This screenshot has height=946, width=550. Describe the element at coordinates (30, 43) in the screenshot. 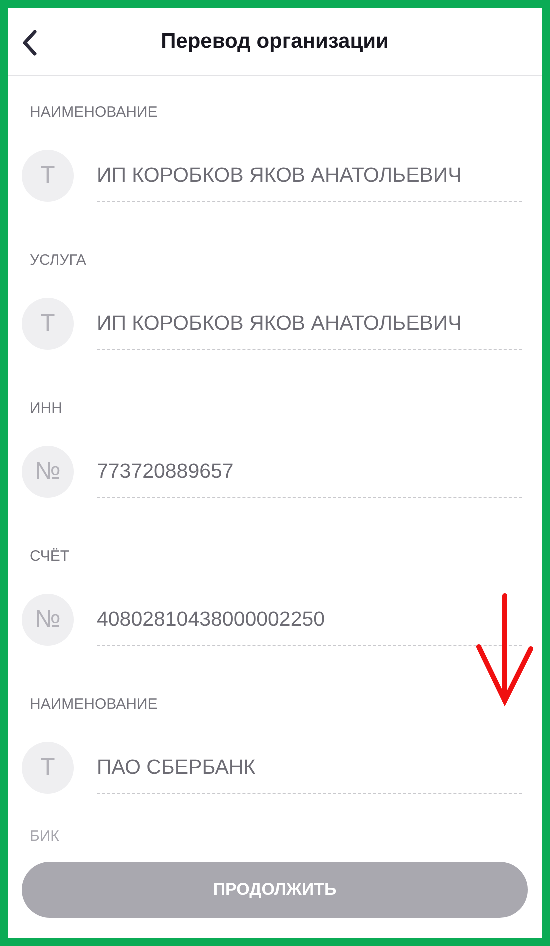

I see `back-icon` at that location.